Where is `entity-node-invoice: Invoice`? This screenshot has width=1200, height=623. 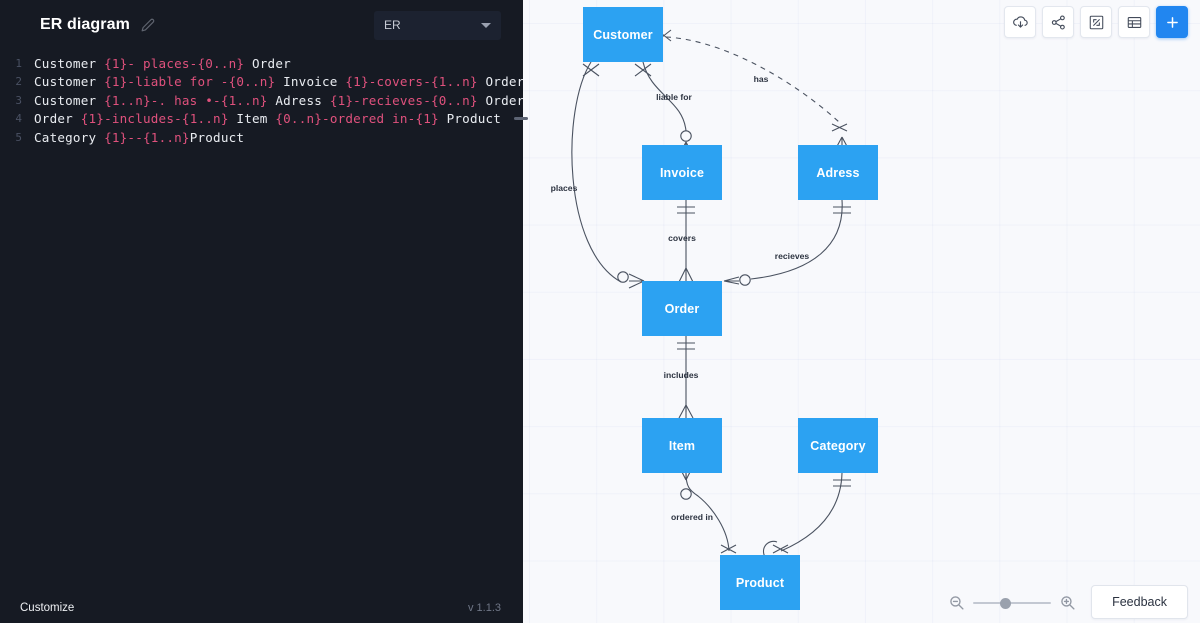 entity-node-invoice: Invoice is located at coordinates (682, 172).